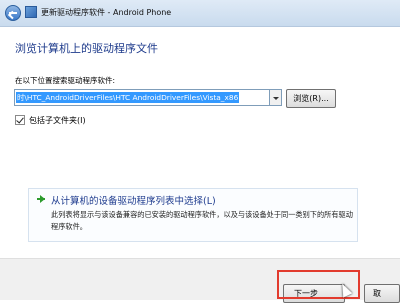 Image resolution: width=400 pixels, height=303 pixels. What do you see at coordinates (86, 48) in the screenshot?
I see `page-heading: 浏览计算机上的驱动程序文件` at bounding box center [86, 48].